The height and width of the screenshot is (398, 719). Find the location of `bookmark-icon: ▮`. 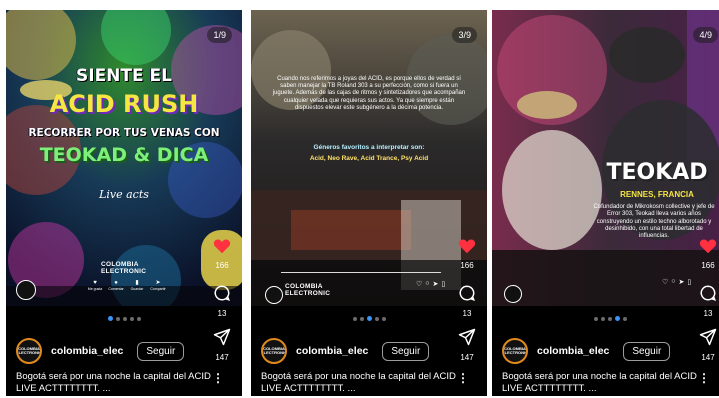

bookmark-icon: ▮ is located at coordinates (137, 283).